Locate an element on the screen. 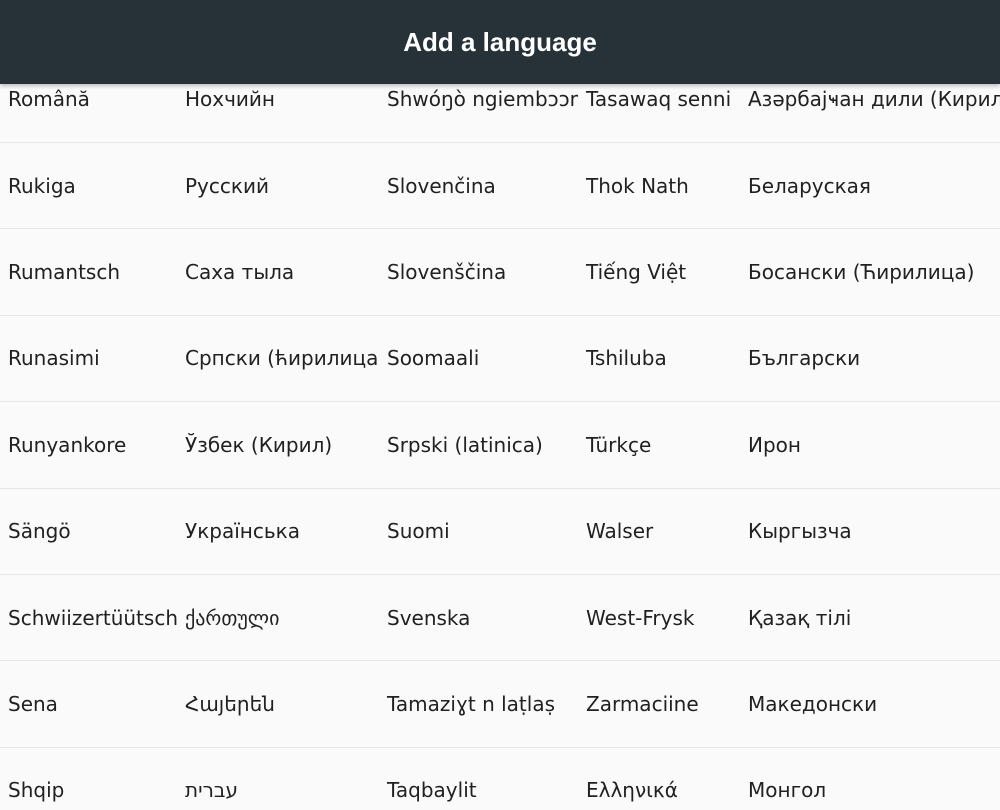  language-item: Нохчийн is located at coordinates (278, 113).